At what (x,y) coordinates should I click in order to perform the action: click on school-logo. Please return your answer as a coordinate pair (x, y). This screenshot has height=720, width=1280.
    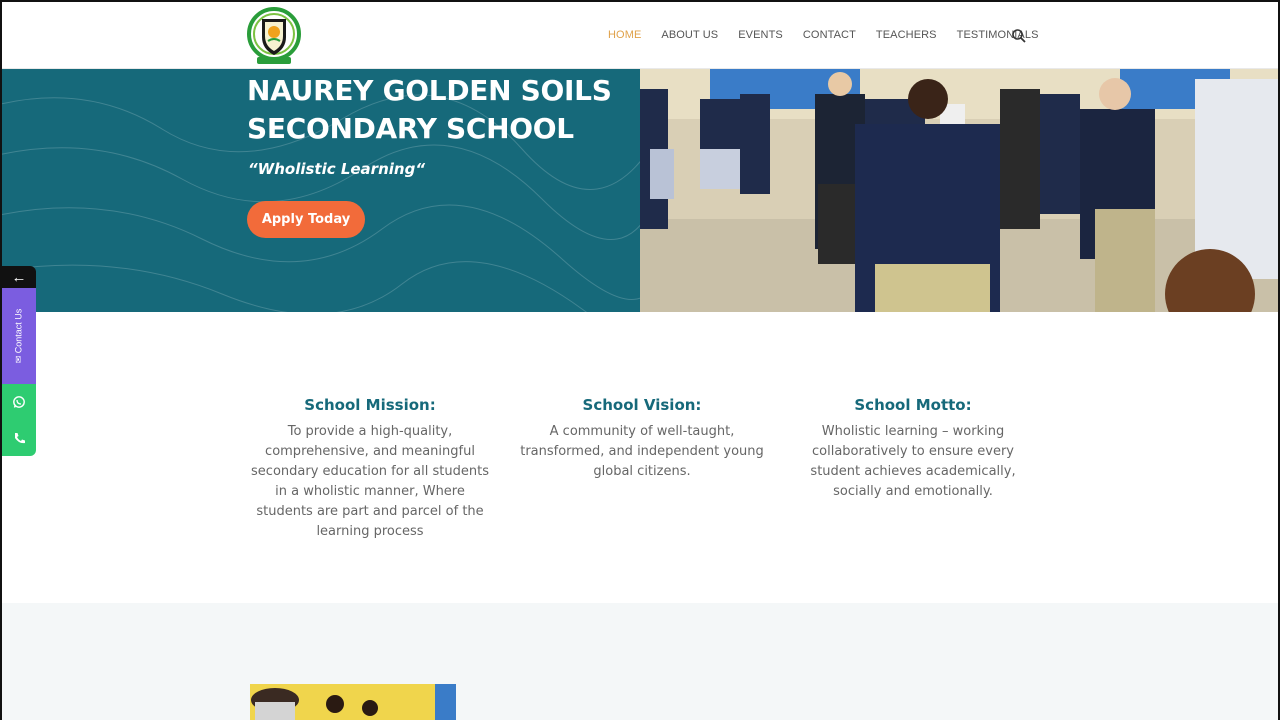
    Looking at the image, I should click on (274, 36).